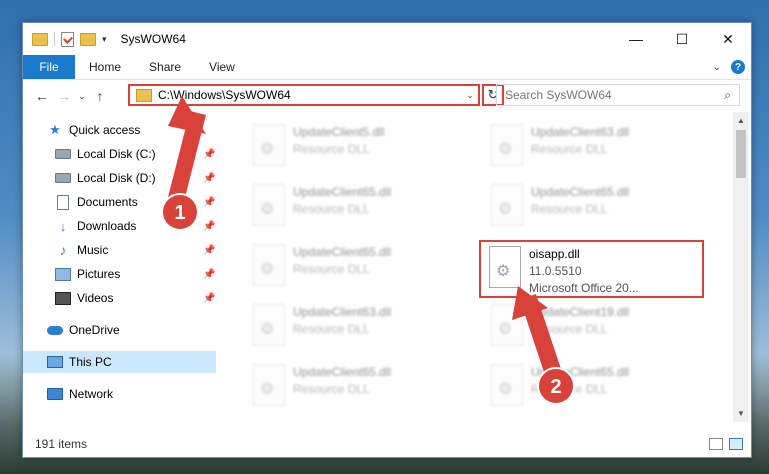 Image resolution: width=769 pixels, height=474 pixels. Describe the element at coordinates (42, 96) in the screenshot. I see `back-button: ←` at that location.